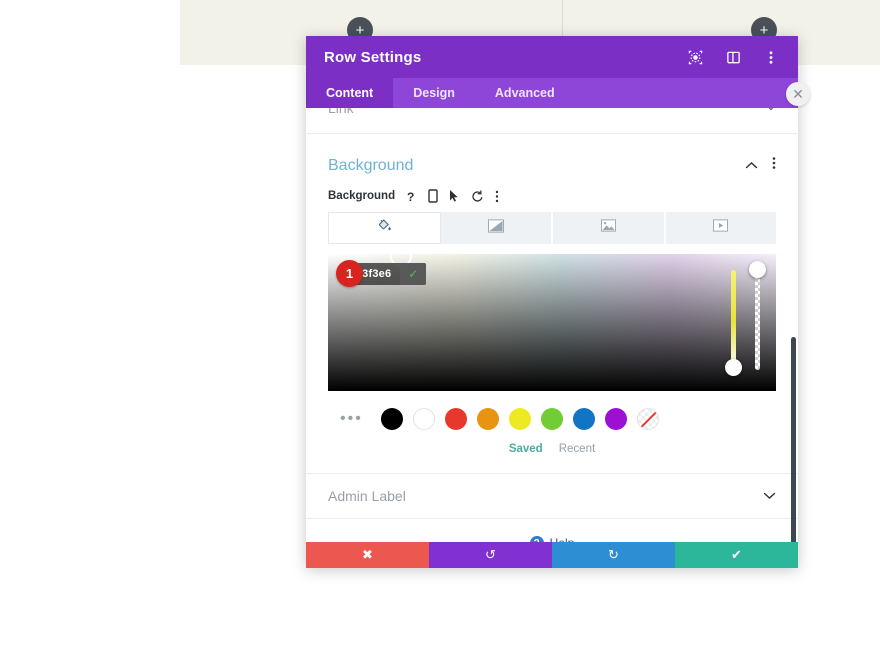 The height and width of the screenshot is (665, 880). I want to click on help-row: ? Help, so click(552, 530).